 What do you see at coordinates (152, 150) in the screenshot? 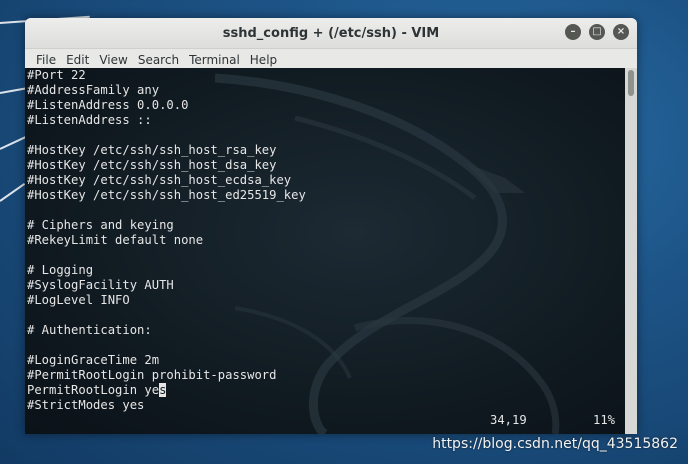
I see `editor-line: #HostKey /etc/ssh/ssh_host_rsa_key` at bounding box center [152, 150].